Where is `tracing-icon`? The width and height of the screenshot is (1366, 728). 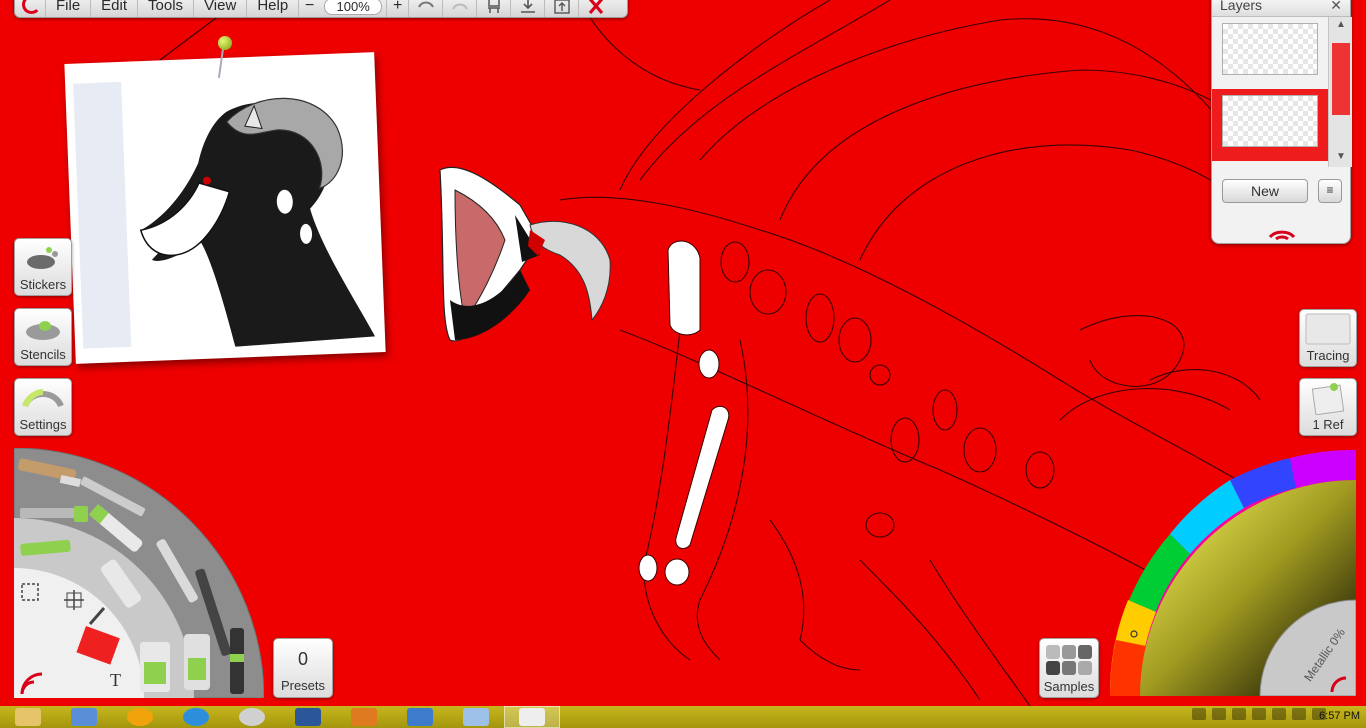 tracing-icon is located at coordinates (1328, 329).